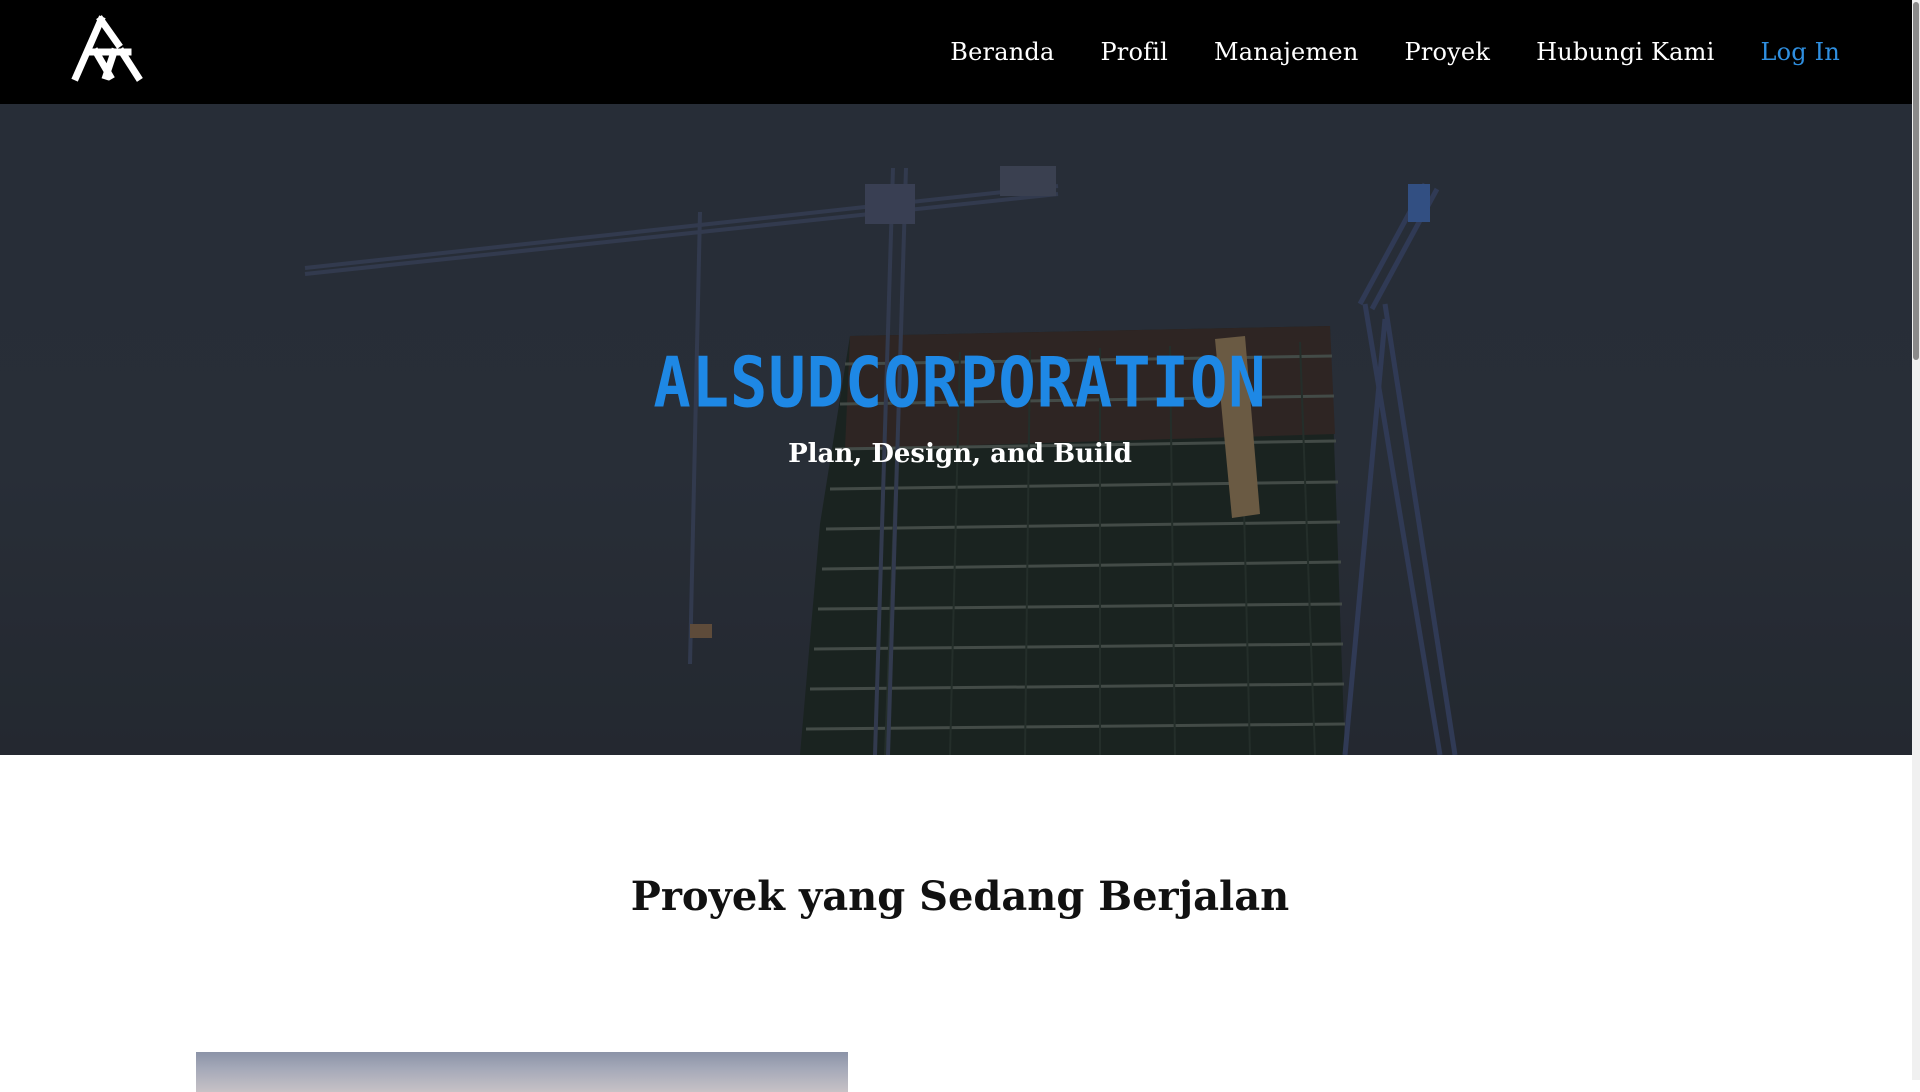 Image resolution: width=1920 pixels, height=1092 pixels. What do you see at coordinates (107, 49) in the screenshot?
I see `company-logo-icon` at bounding box center [107, 49].